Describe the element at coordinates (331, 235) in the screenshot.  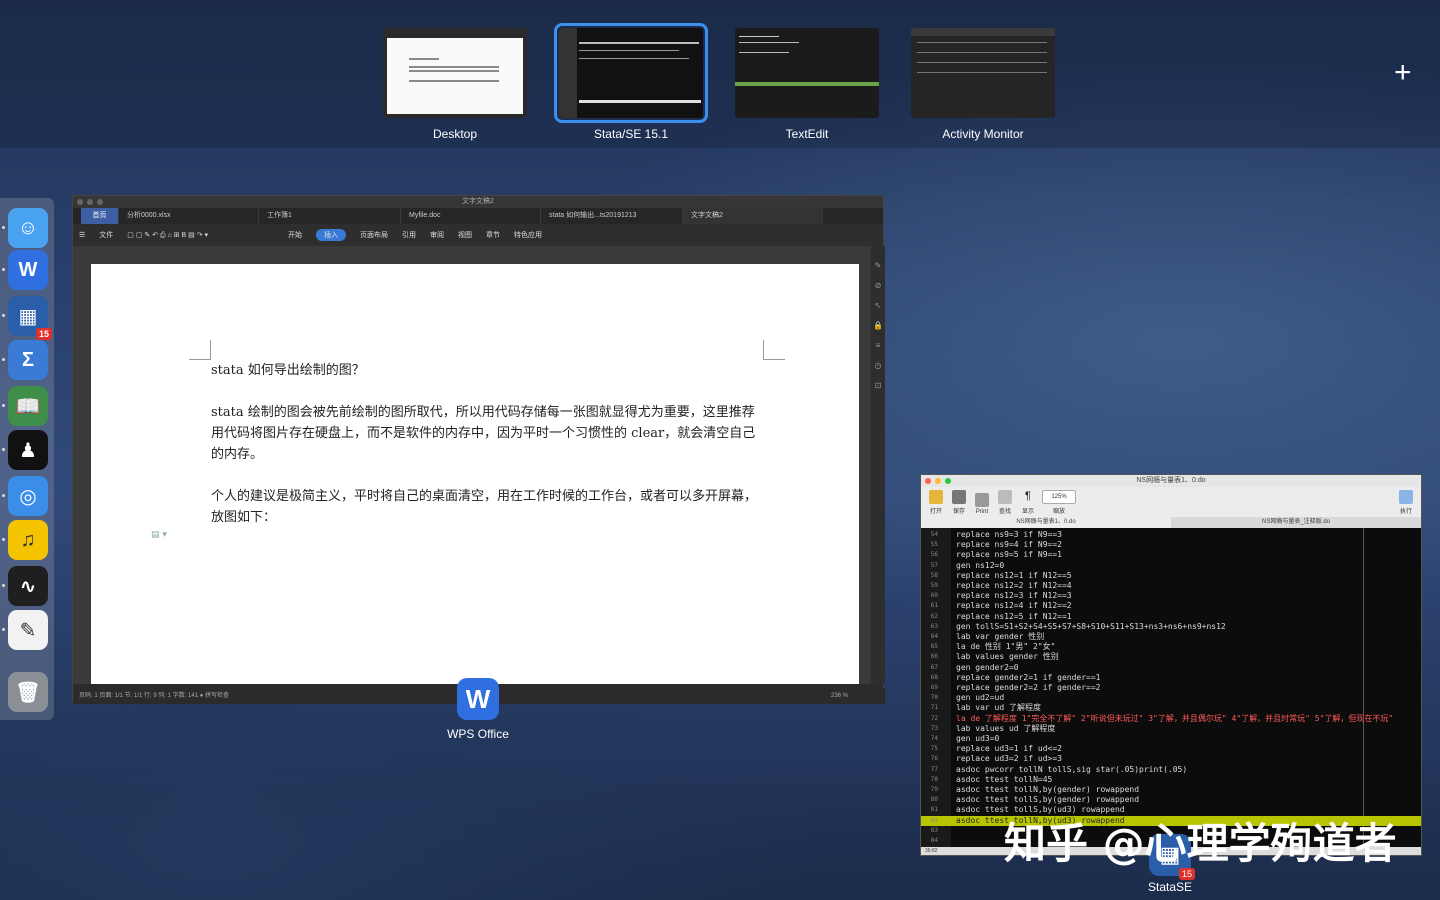
I see `menu-insert: 插入` at that location.